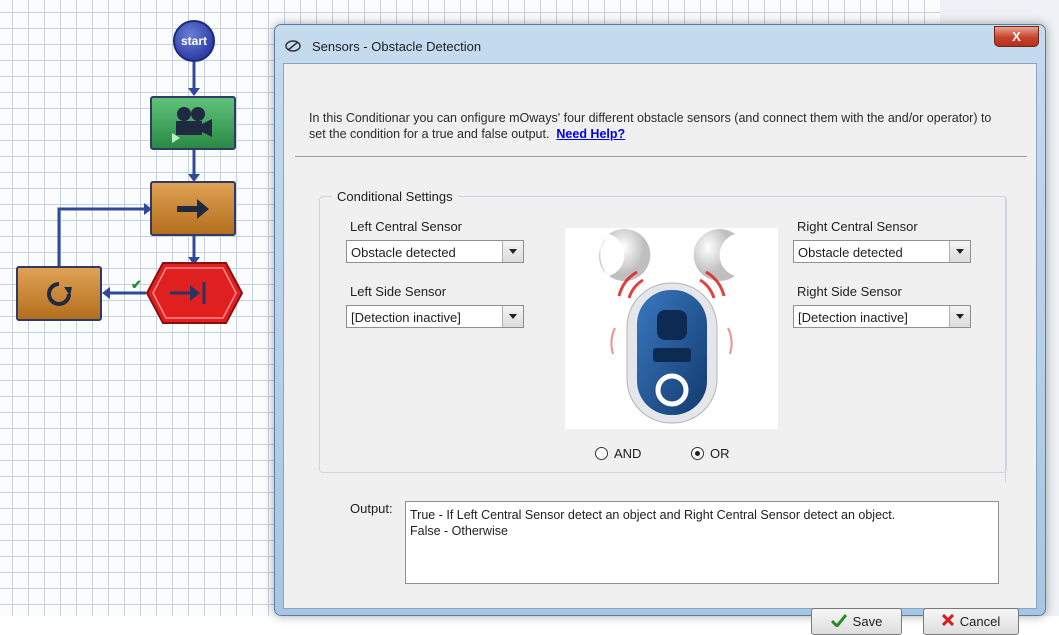  I want to click on left-central-select: Obstacle detected, so click(435, 251).